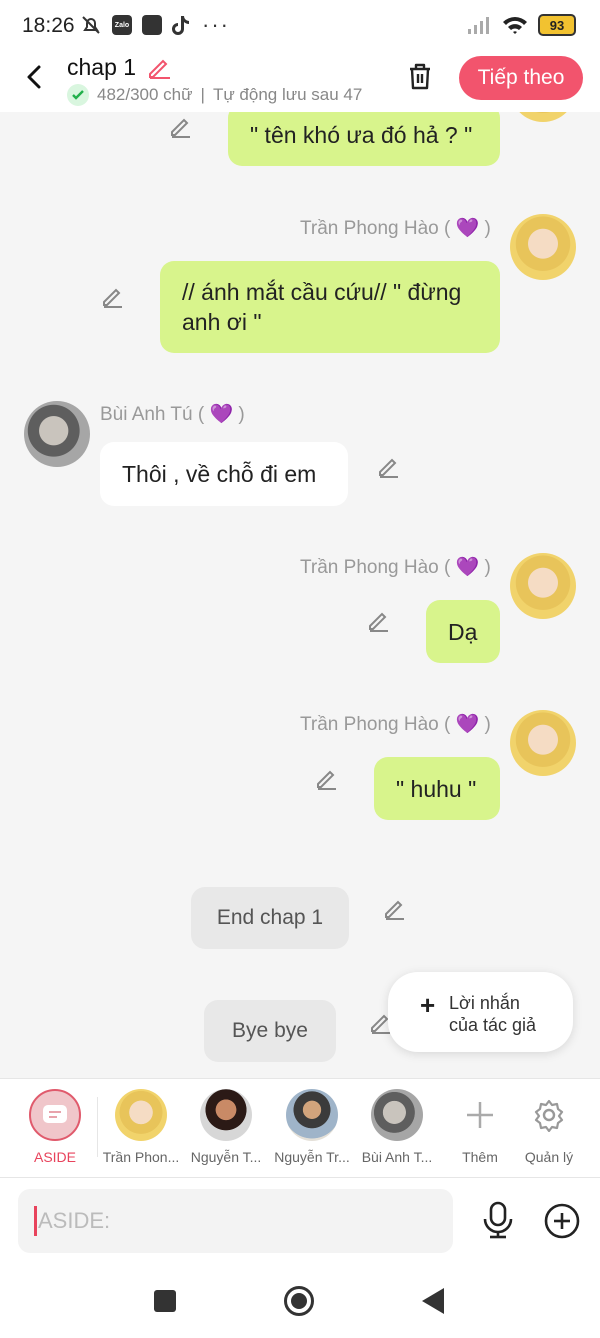  Describe the element at coordinates (428, 1005) in the screenshot. I see `plus-icon: +` at that location.